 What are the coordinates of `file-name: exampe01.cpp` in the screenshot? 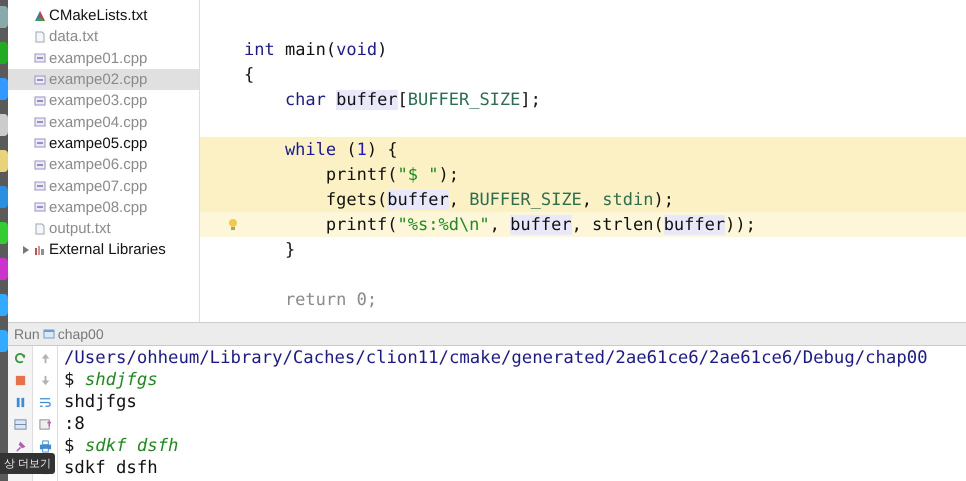 It's located at (98, 58).